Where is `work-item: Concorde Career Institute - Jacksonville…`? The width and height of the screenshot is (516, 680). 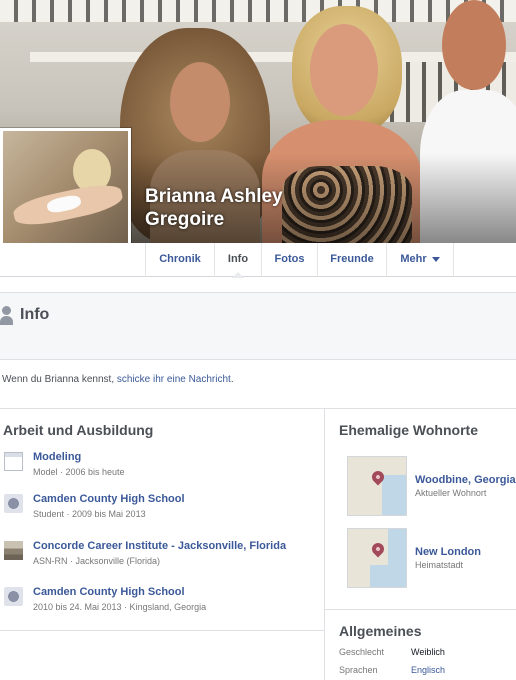 work-item: Concorde Career Institute - Jacksonville… is located at coordinates (159, 557).